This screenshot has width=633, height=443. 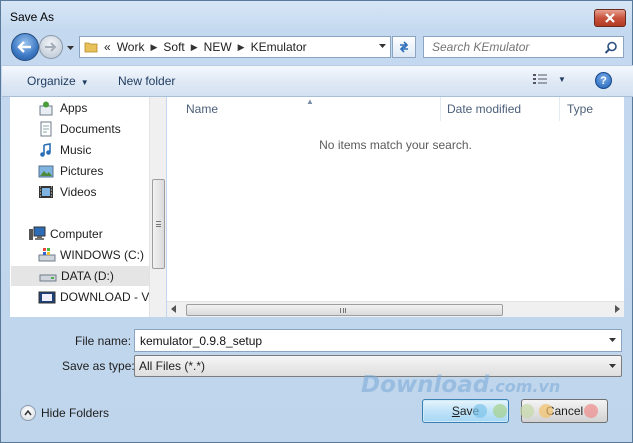 I want to click on hide-folders-label: Hide Folders, so click(x=75, y=413).